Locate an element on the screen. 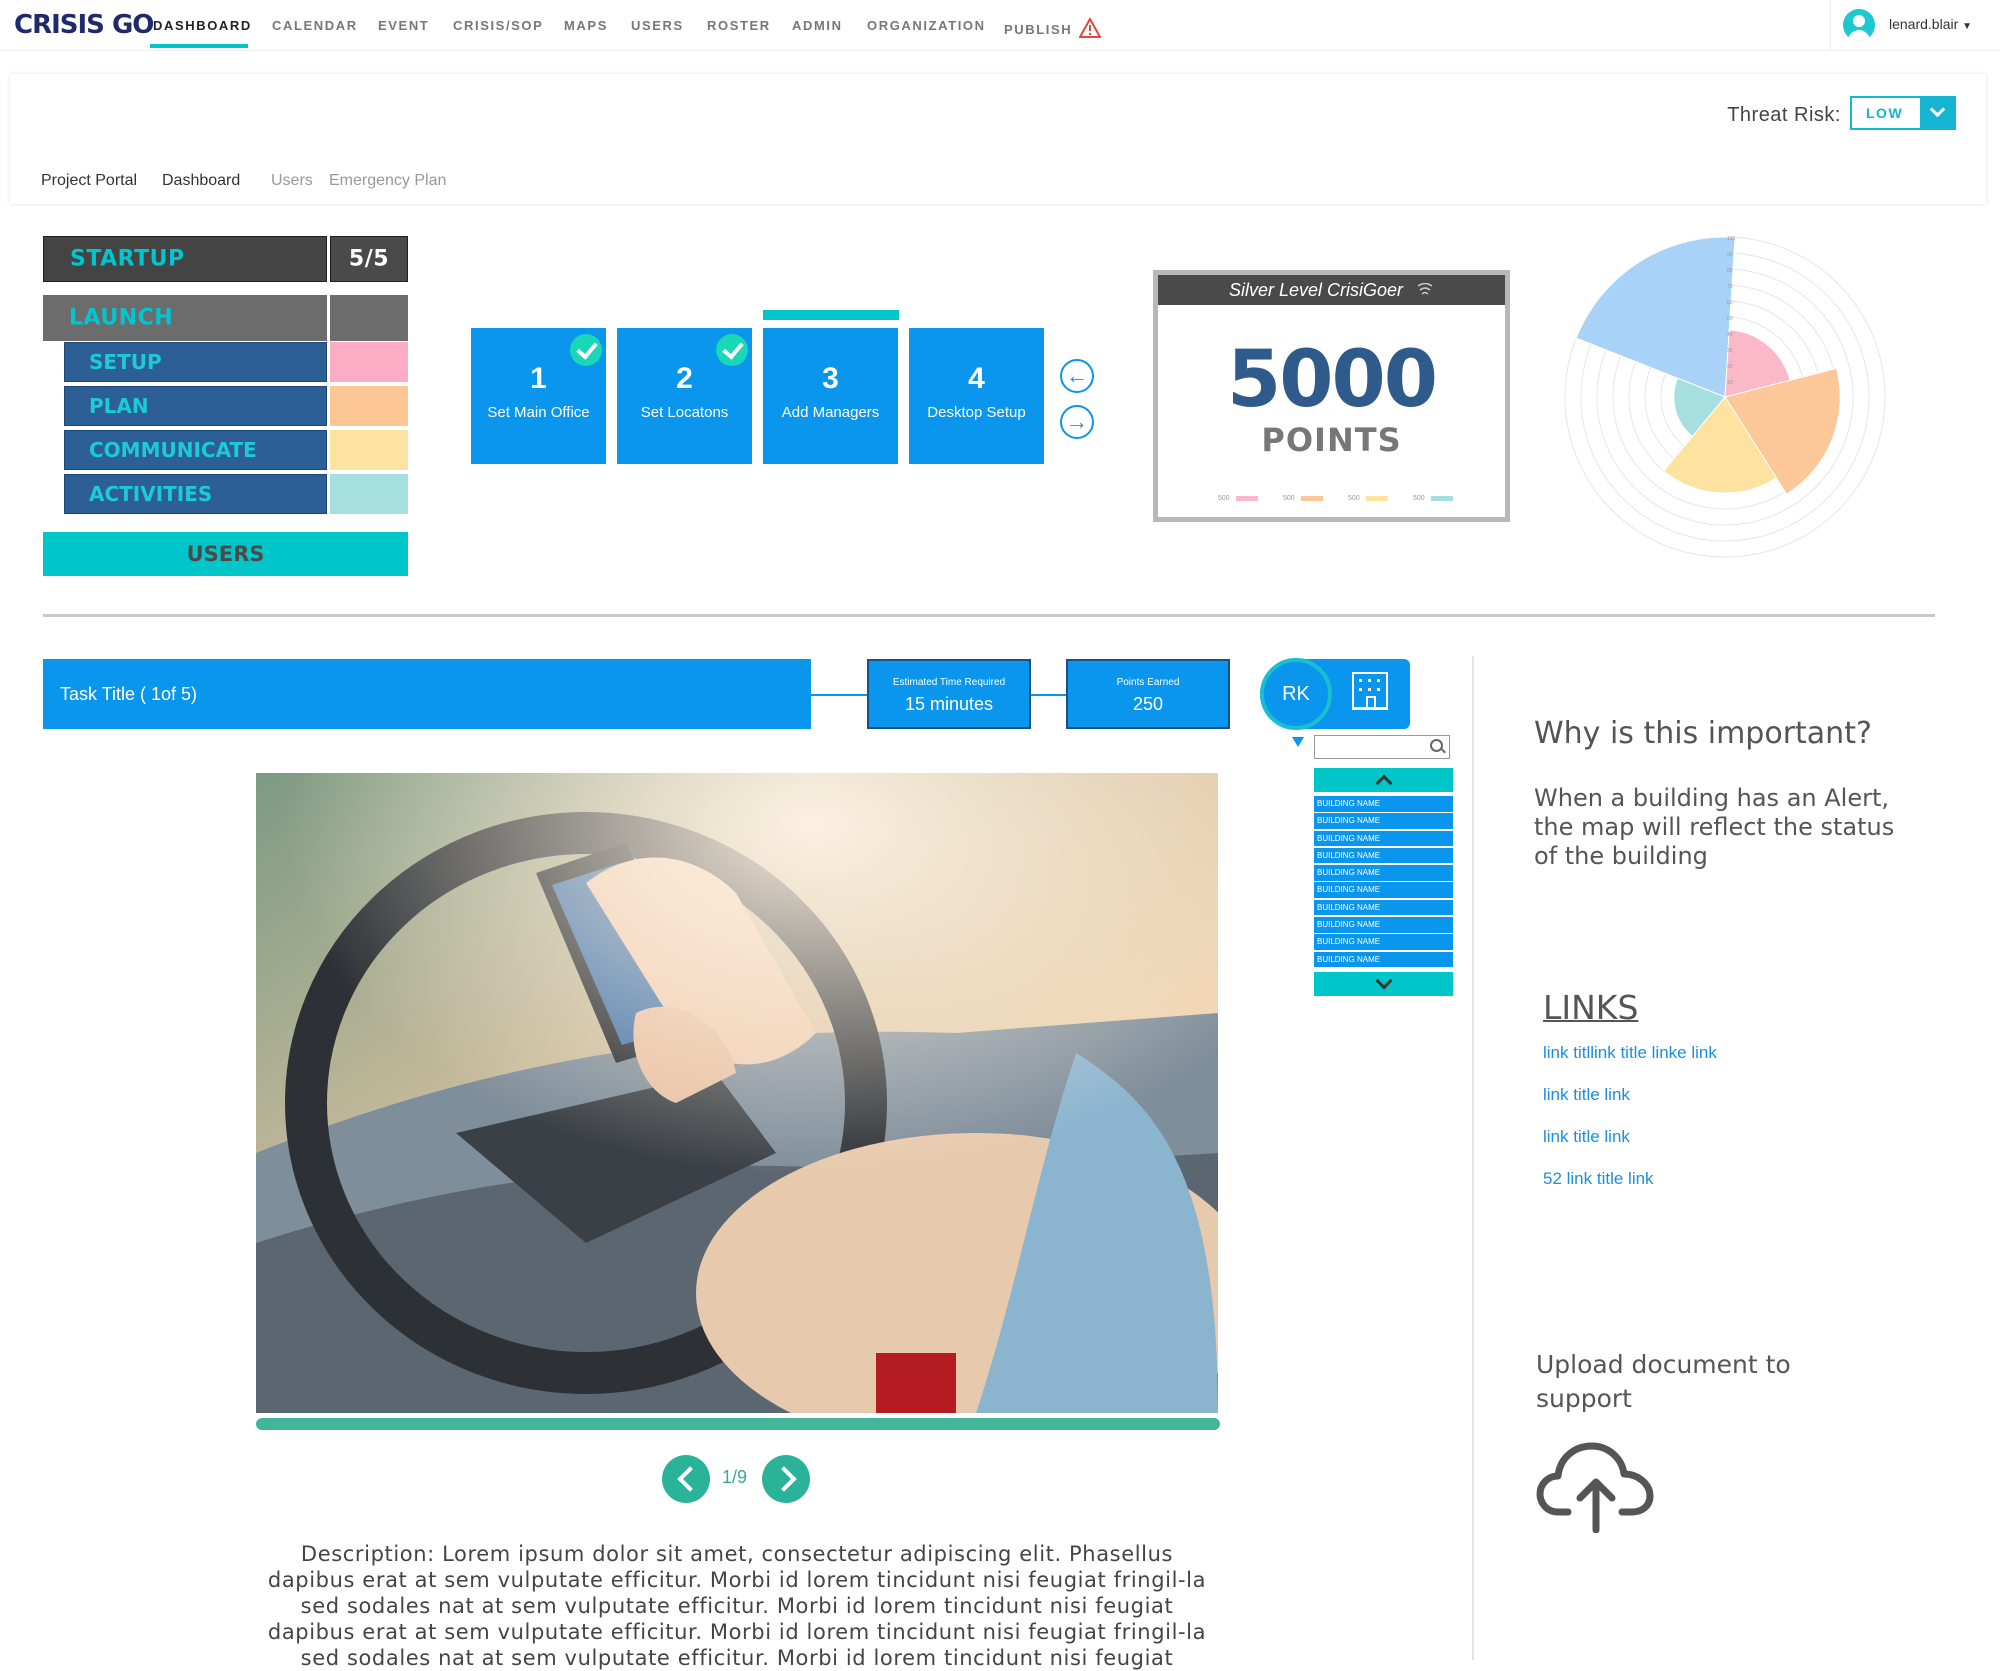 The height and width of the screenshot is (1671, 2000). user-menu: lenard.blair ▼ is located at coordinates (1915, 25).